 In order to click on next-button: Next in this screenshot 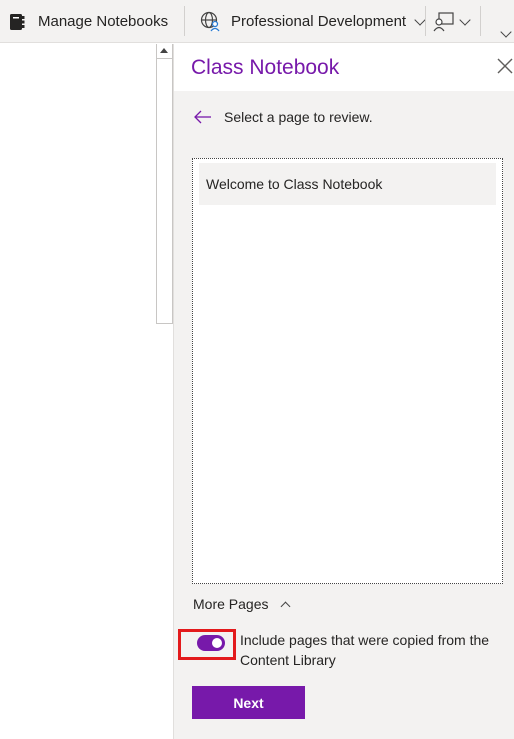, I will do `click(248, 702)`.